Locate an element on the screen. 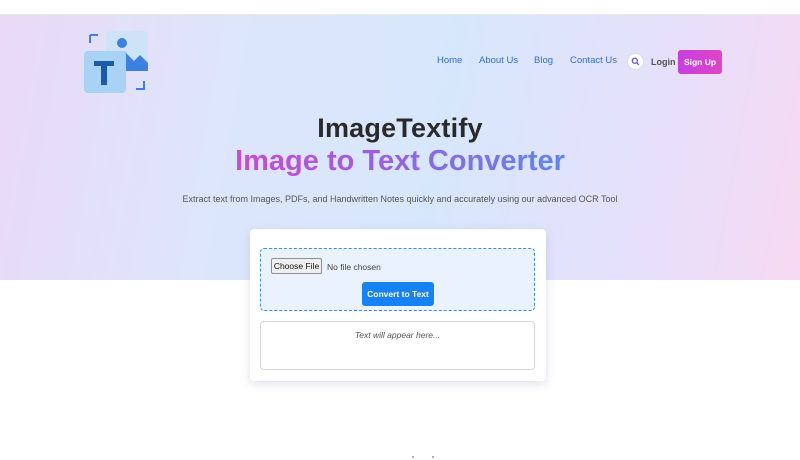  search-button is located at coordinates (635, 61).